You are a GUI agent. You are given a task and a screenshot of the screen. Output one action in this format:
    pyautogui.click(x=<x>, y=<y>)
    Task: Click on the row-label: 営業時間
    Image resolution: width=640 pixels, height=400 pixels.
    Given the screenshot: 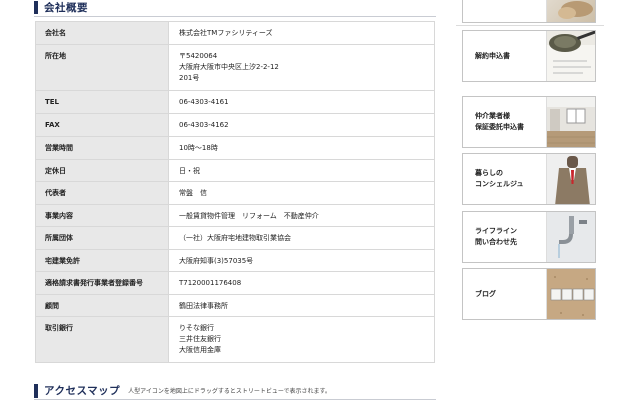 What is the action you would take?
    pyautogui.click(x=102, y=148)
    